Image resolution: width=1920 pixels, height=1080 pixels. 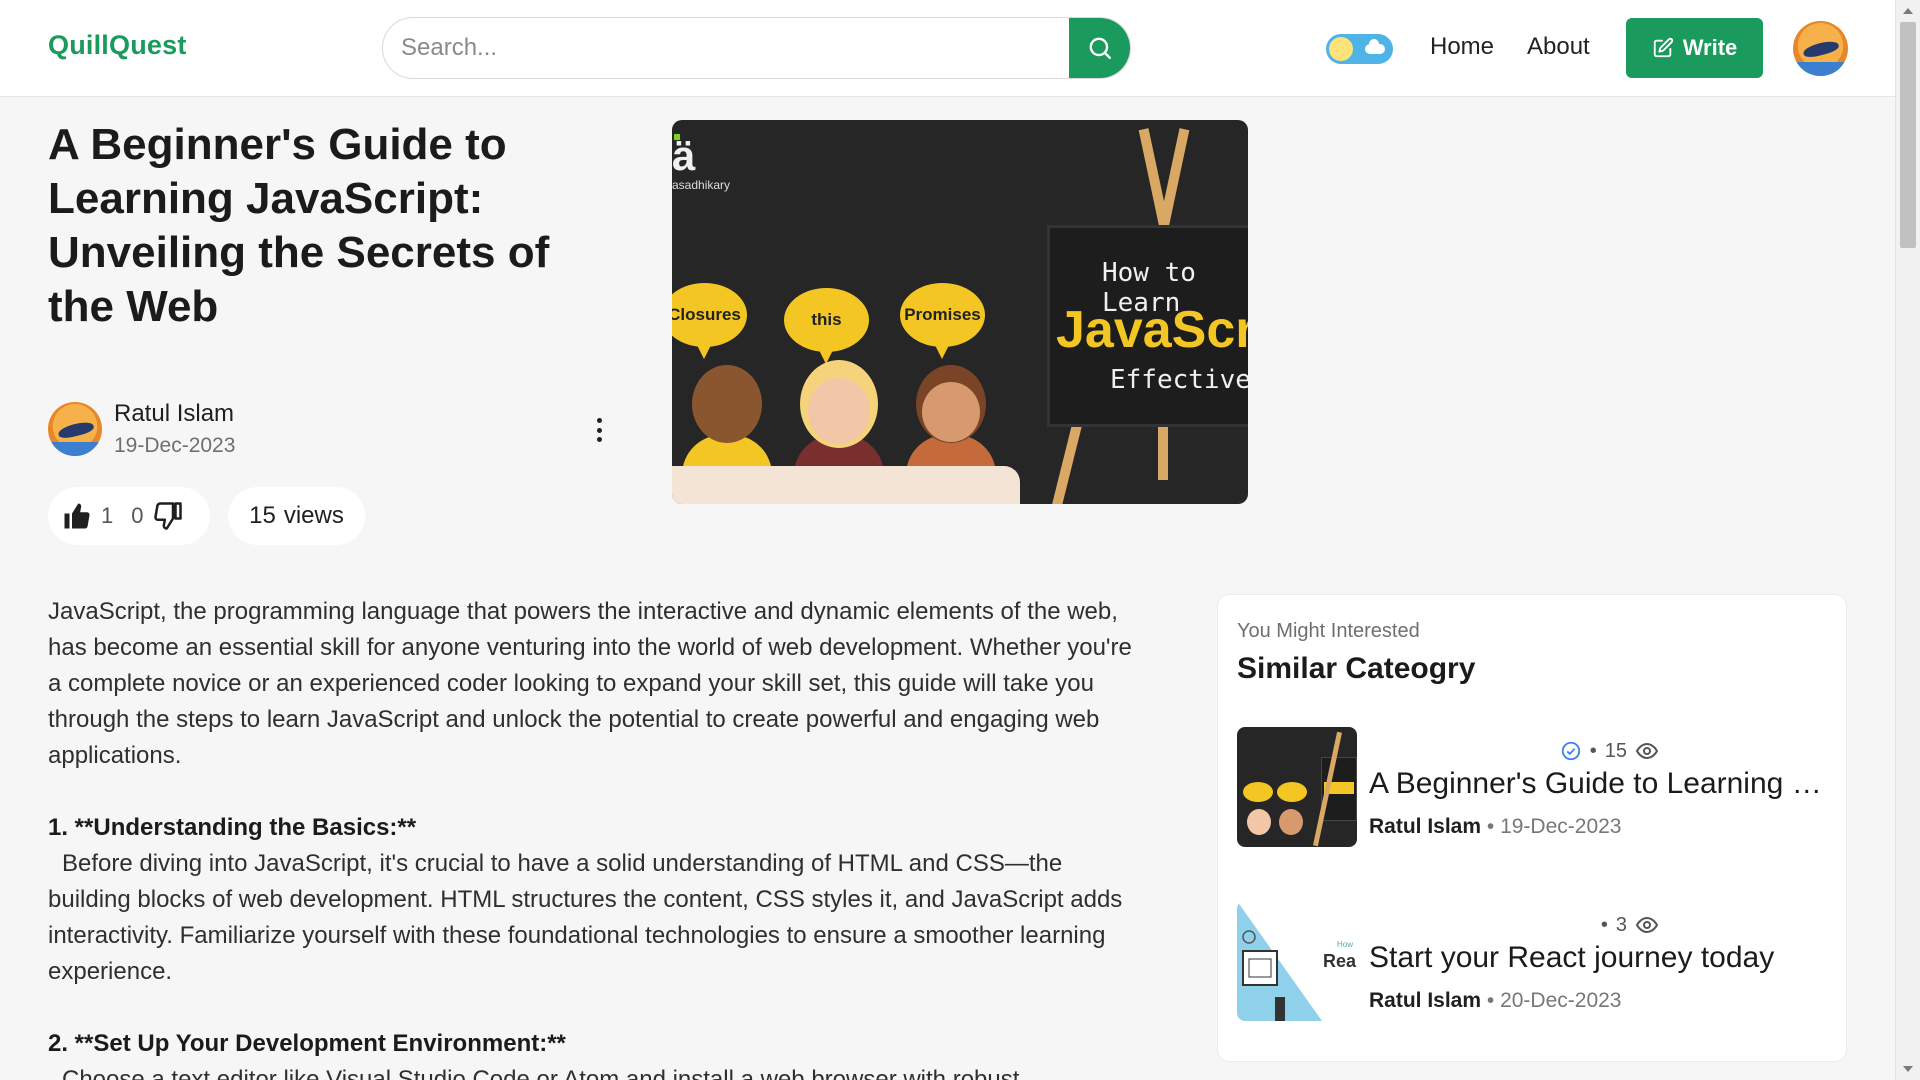 I want to click on top-navbar: QuillQuest Home About Write, so click(x=947, y=48).